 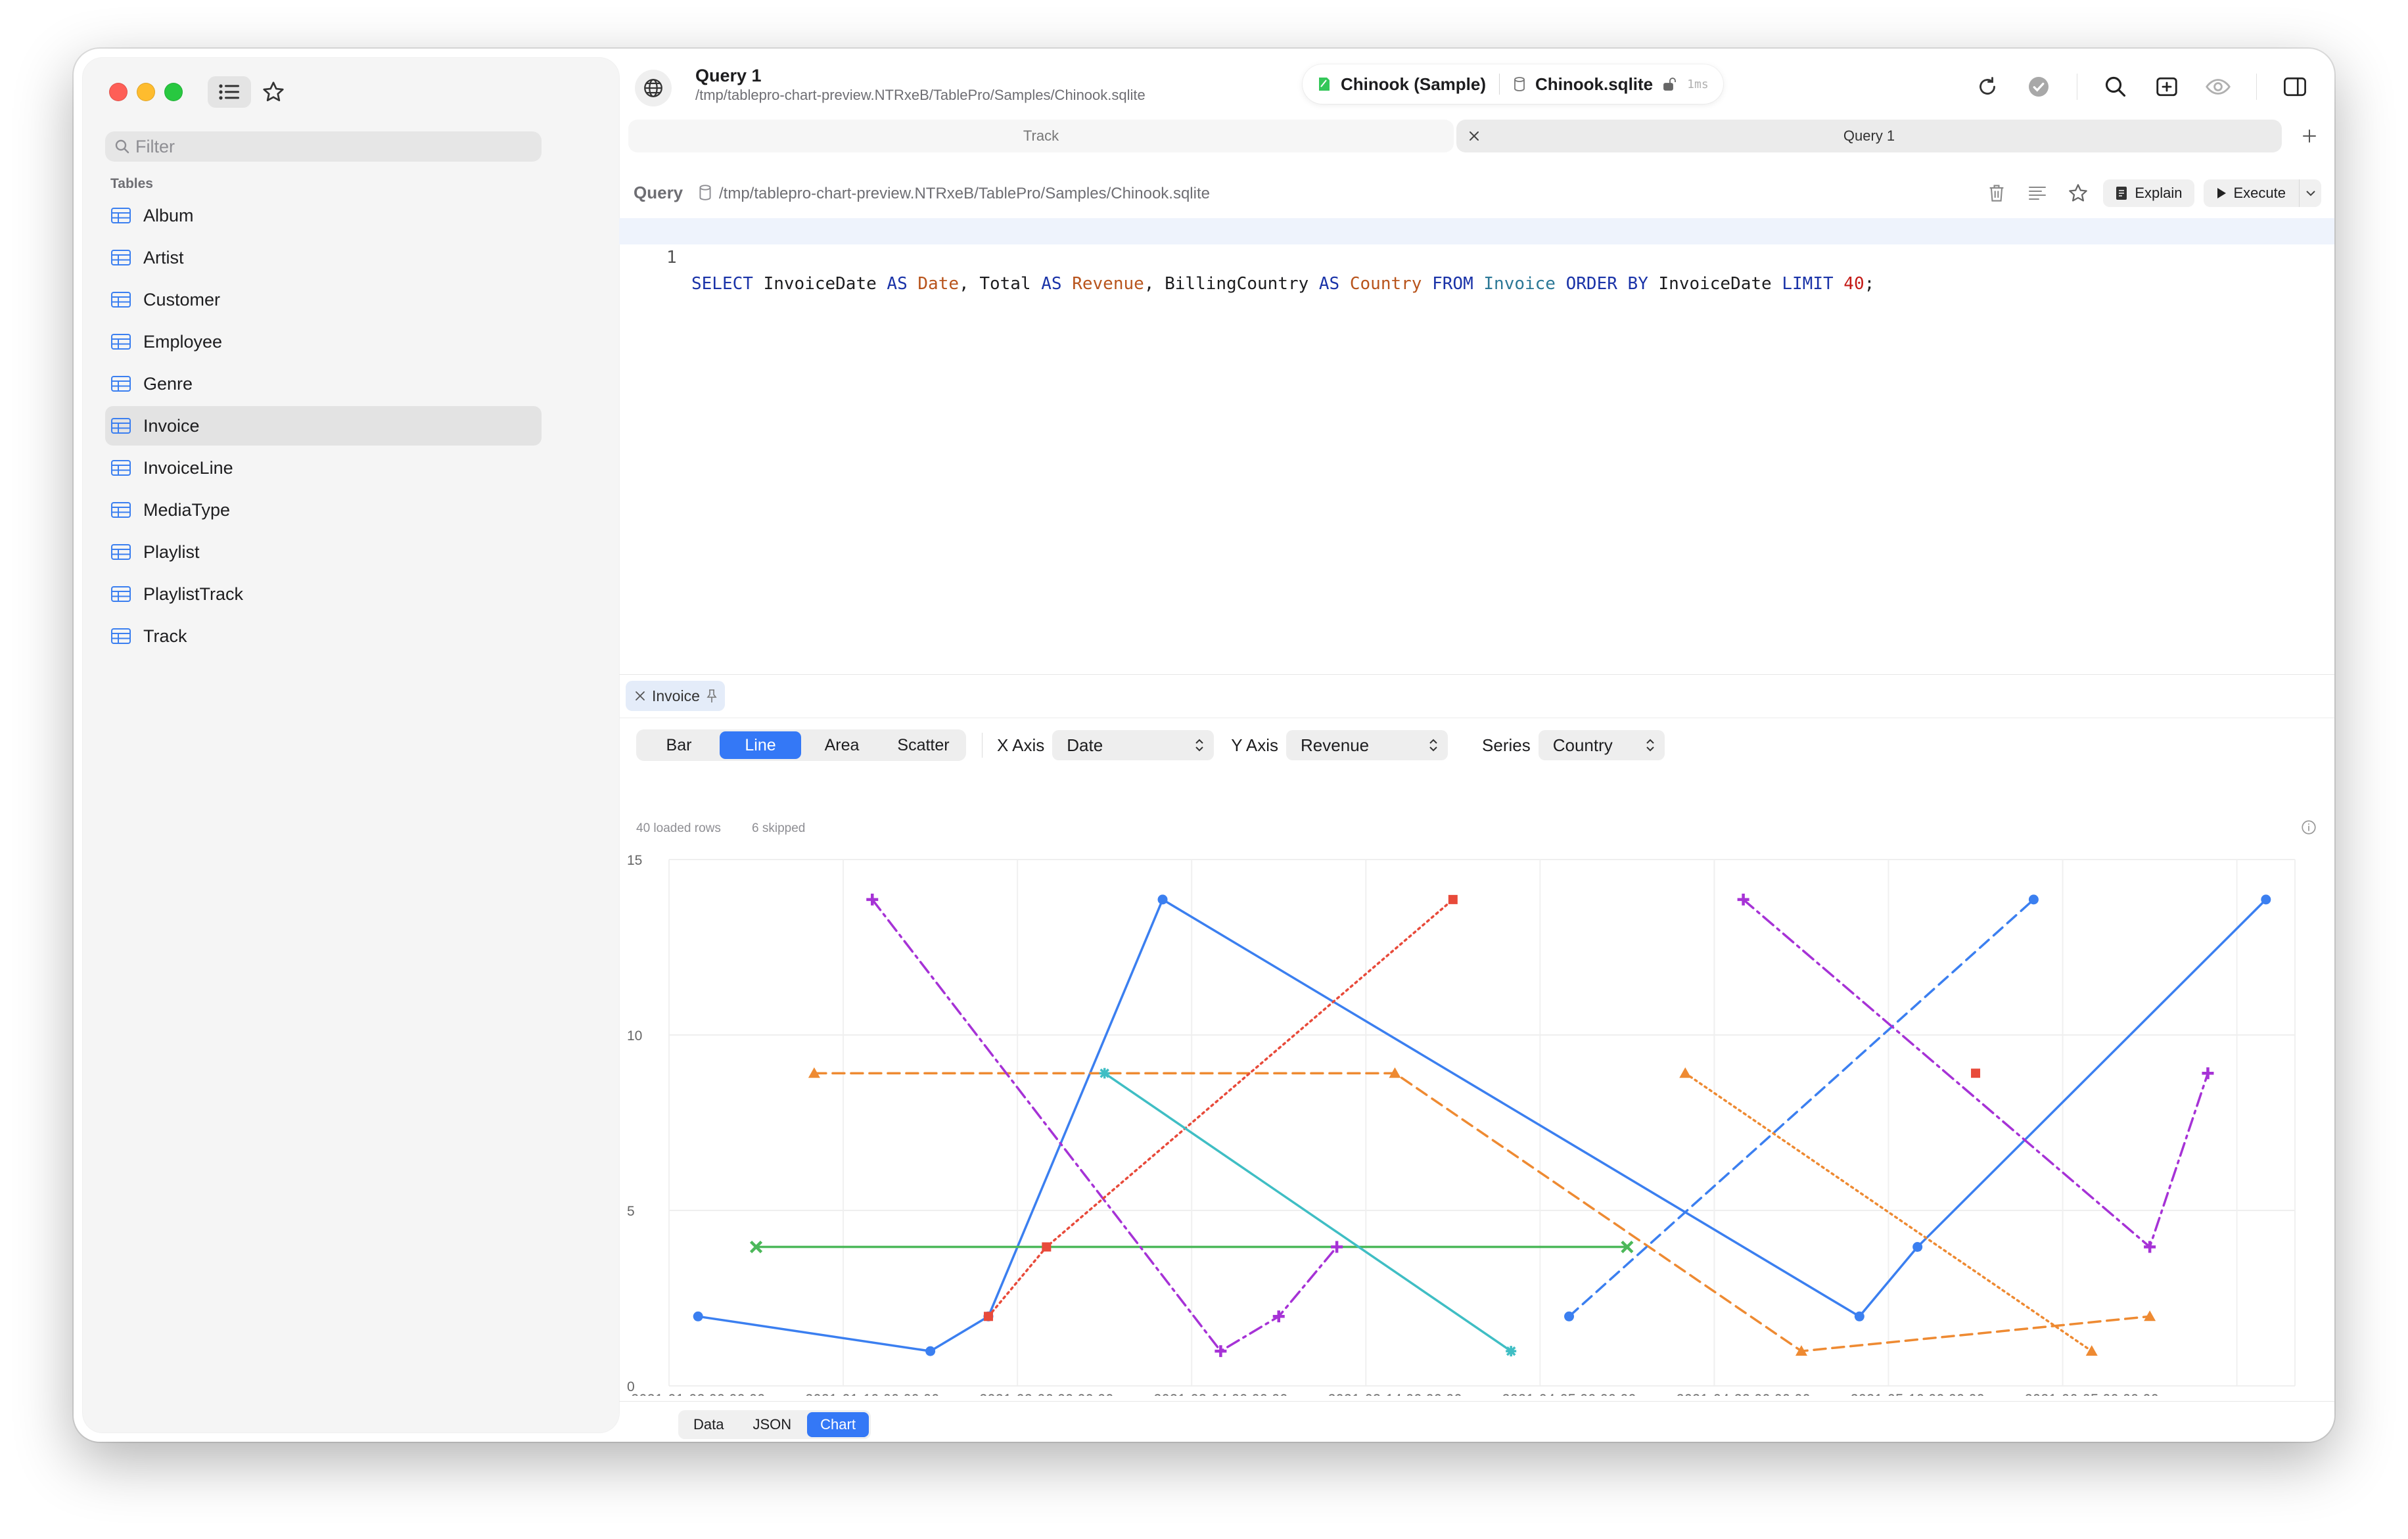 I want to click on format-query-button, so click(x=2038, y=193).